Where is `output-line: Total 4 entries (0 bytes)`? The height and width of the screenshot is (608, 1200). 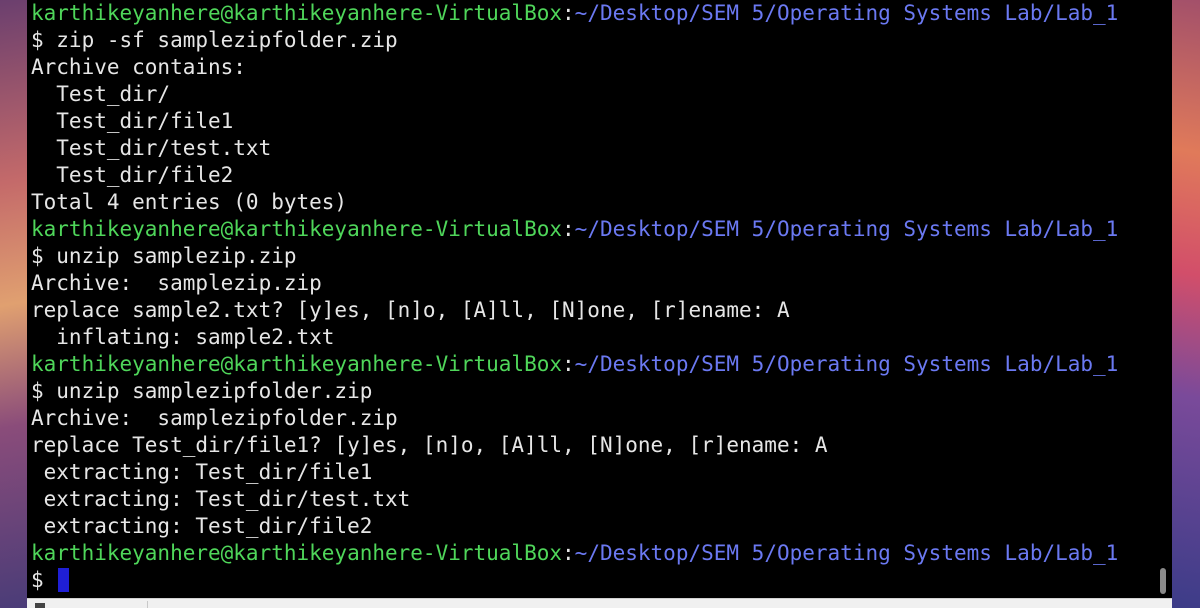
output-line: Total 4 entries (0 bytes) is located at coordinates (189, 202).